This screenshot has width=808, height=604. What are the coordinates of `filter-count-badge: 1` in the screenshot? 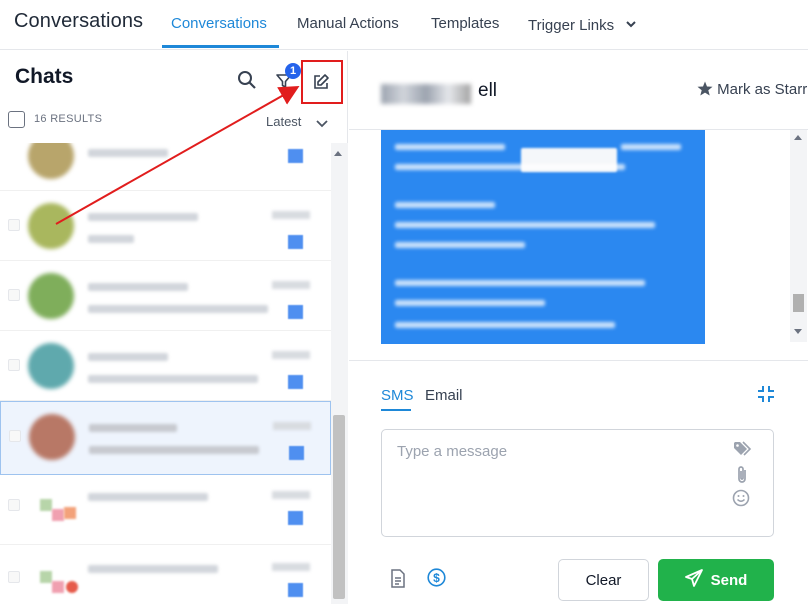 It's located at (293, 71).